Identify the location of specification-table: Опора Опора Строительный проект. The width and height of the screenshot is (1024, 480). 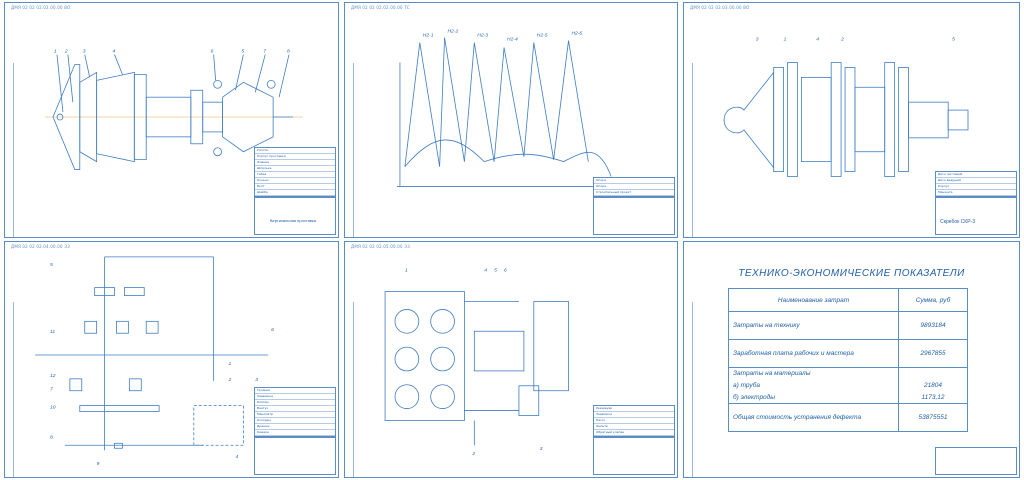
(634, 187).